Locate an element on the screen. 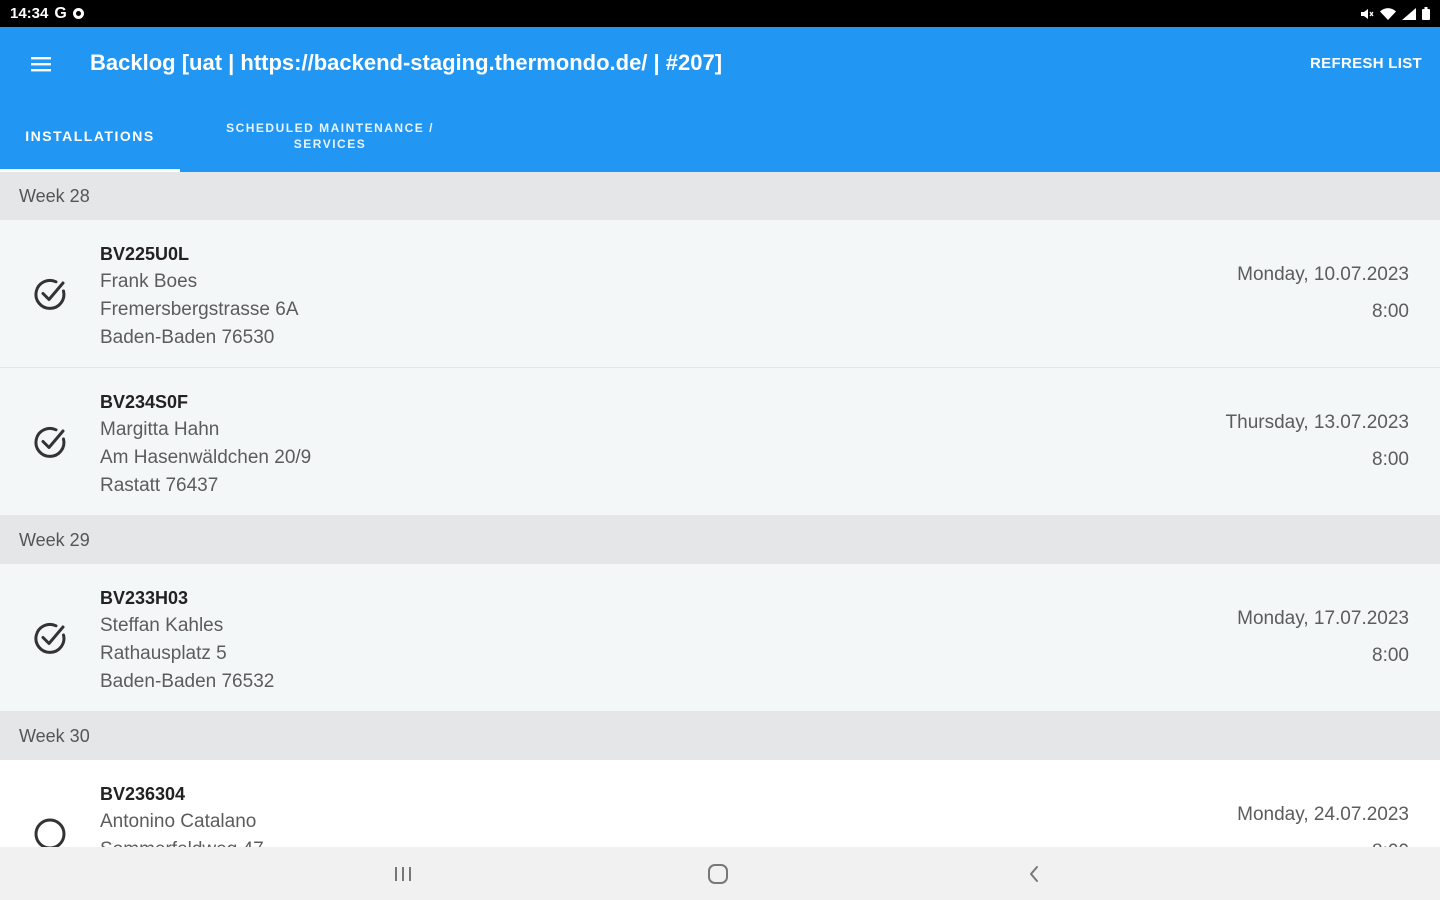 The height and width of the screenshot is (900, 1440). back-icon is located at coordinates (1034, 873).